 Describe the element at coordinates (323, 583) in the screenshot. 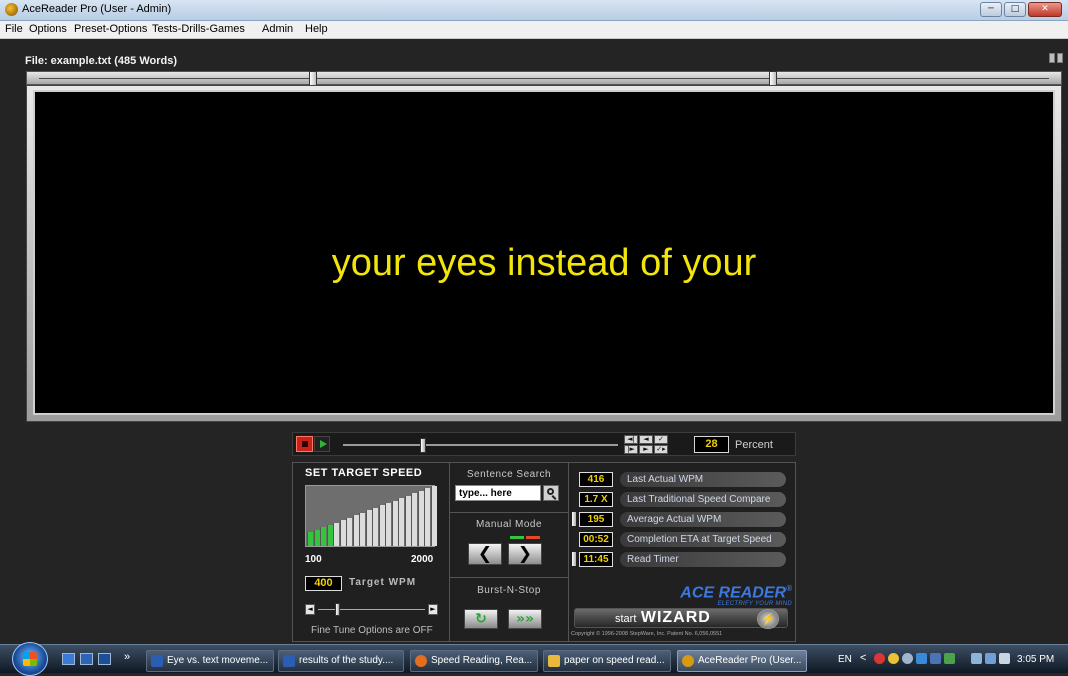

I see `target-wpm-value: 400` at that location.